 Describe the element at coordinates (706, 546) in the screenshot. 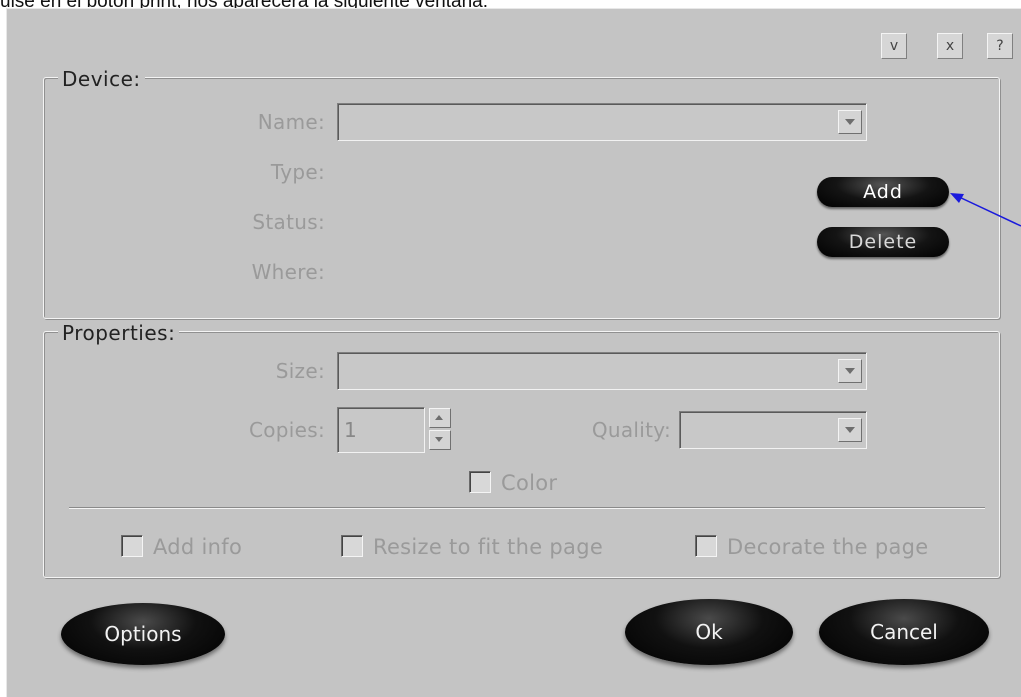

I see `decorate-checkbox` at that location.